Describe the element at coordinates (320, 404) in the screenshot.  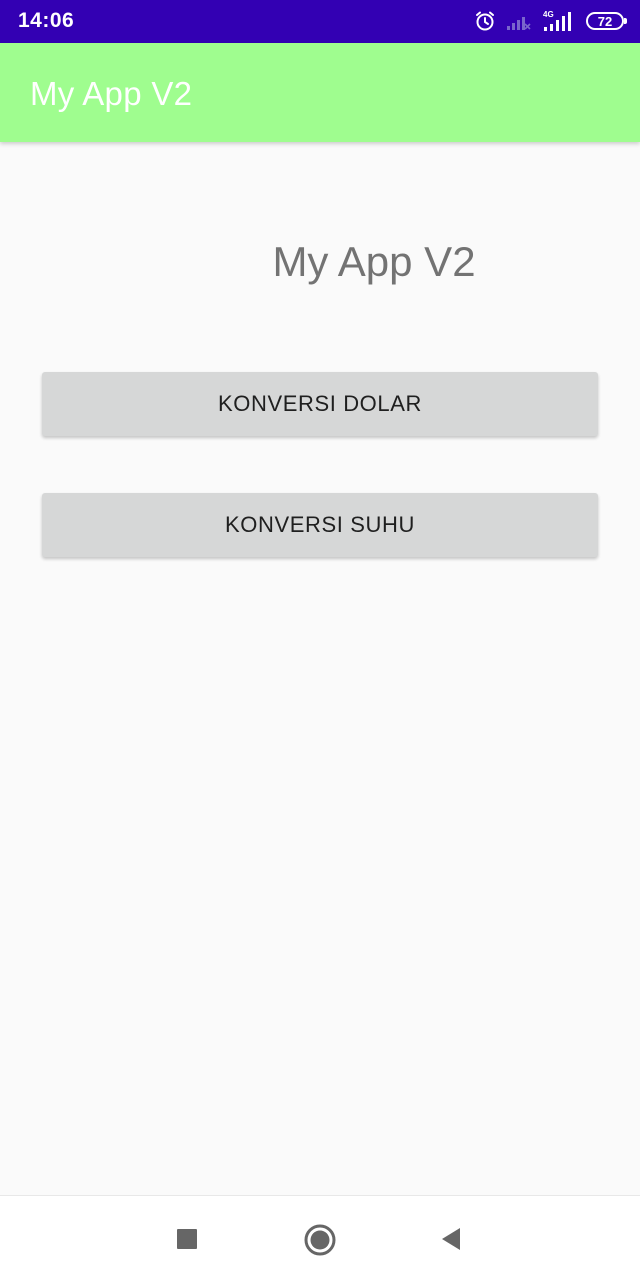
I see `konversi-dolar-button: KONVERSI DOLAR` at that location.